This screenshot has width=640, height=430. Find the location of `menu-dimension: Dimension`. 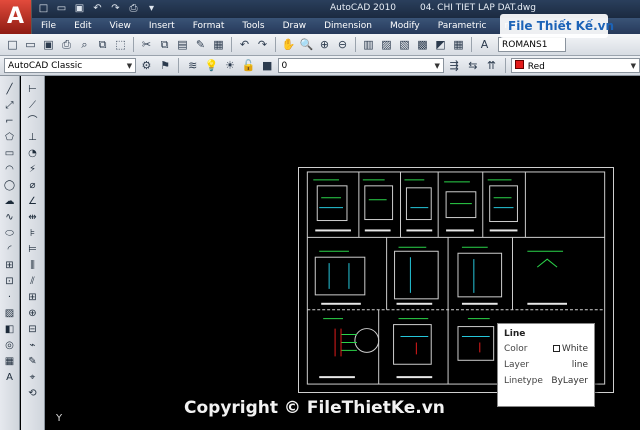

menu-dimension: Dimension is located at coordinates (348, 26).